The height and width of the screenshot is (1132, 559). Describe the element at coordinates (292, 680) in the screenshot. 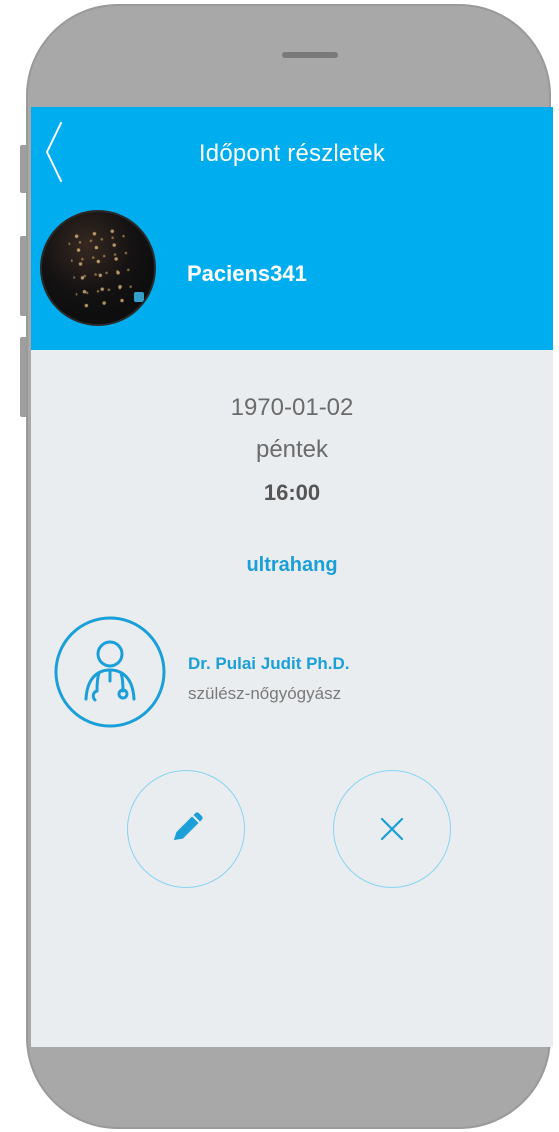

I see `doctor-info: Dr. Pulai Judit Ph.D. szülész-nőgyógyász` at that location.